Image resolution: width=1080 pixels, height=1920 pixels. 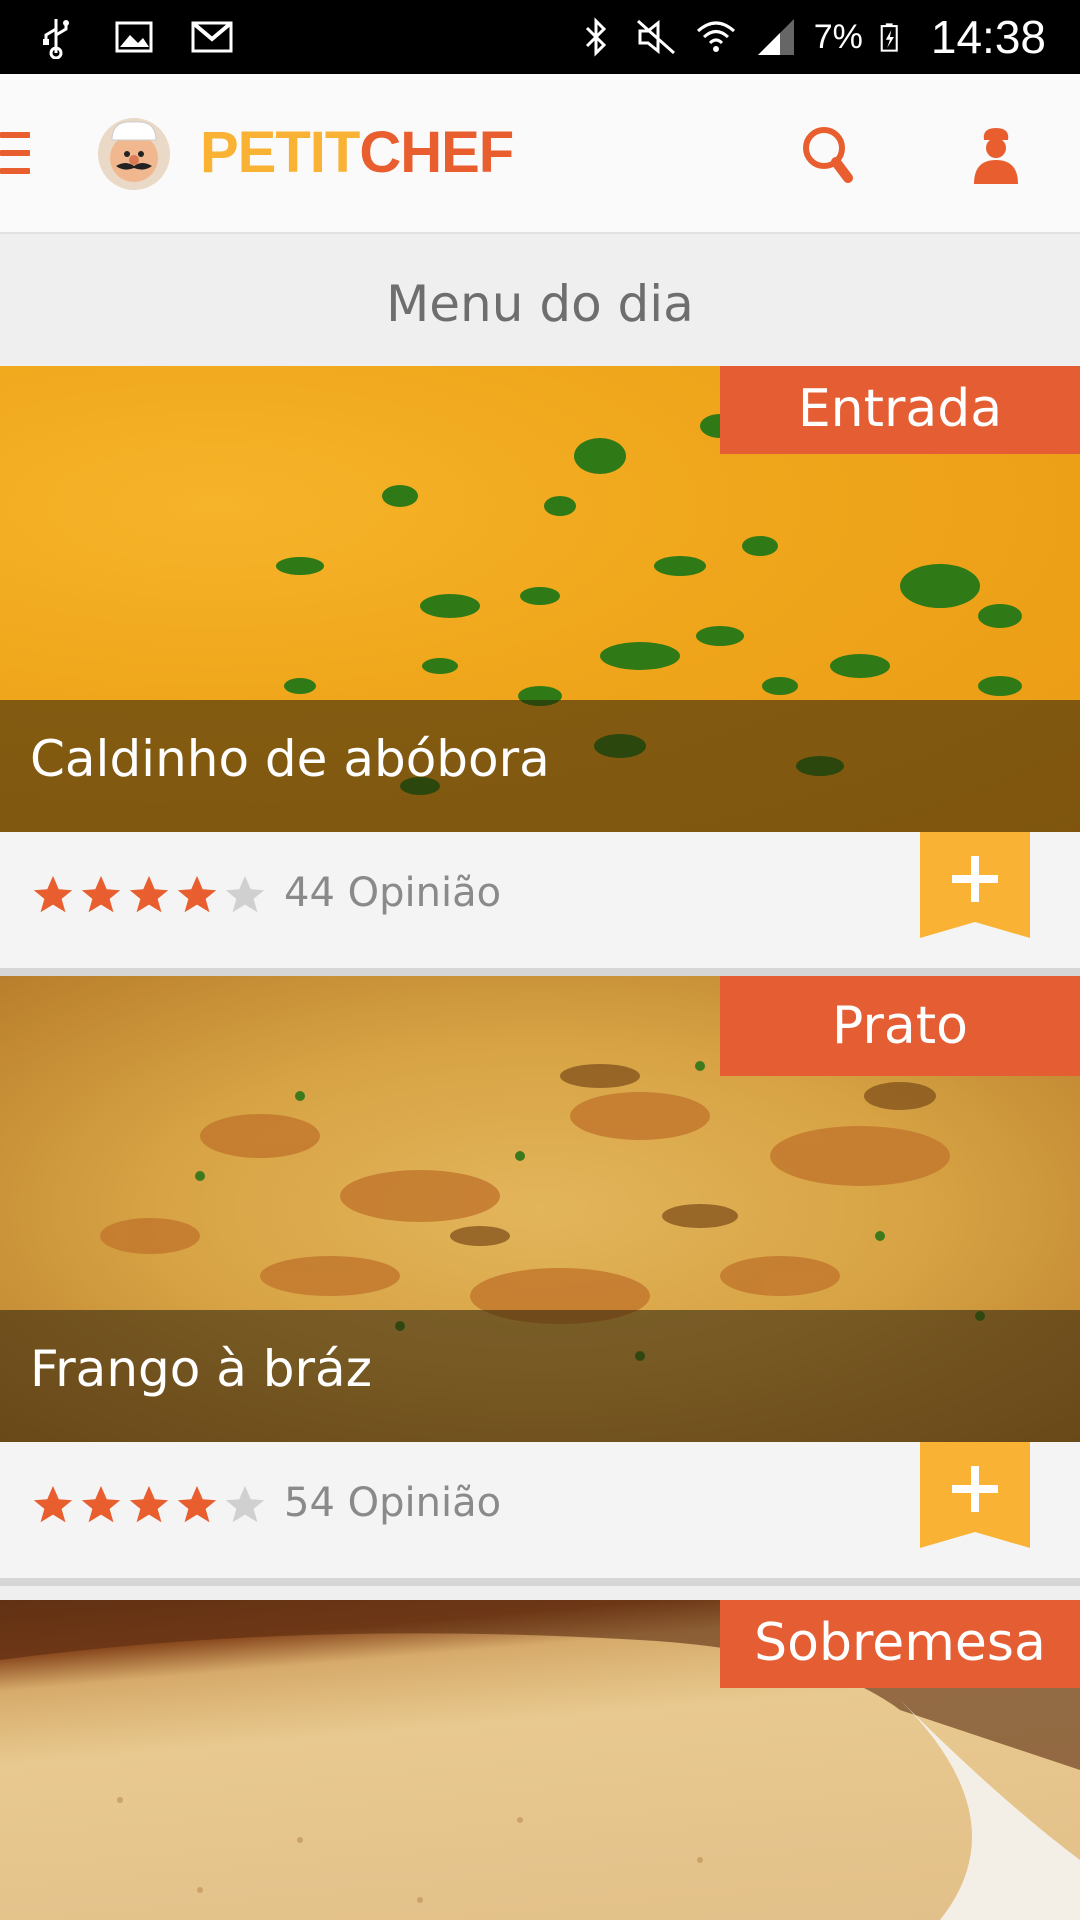 I want to click on battery-percent: 7%, so click(x=838, y=36).